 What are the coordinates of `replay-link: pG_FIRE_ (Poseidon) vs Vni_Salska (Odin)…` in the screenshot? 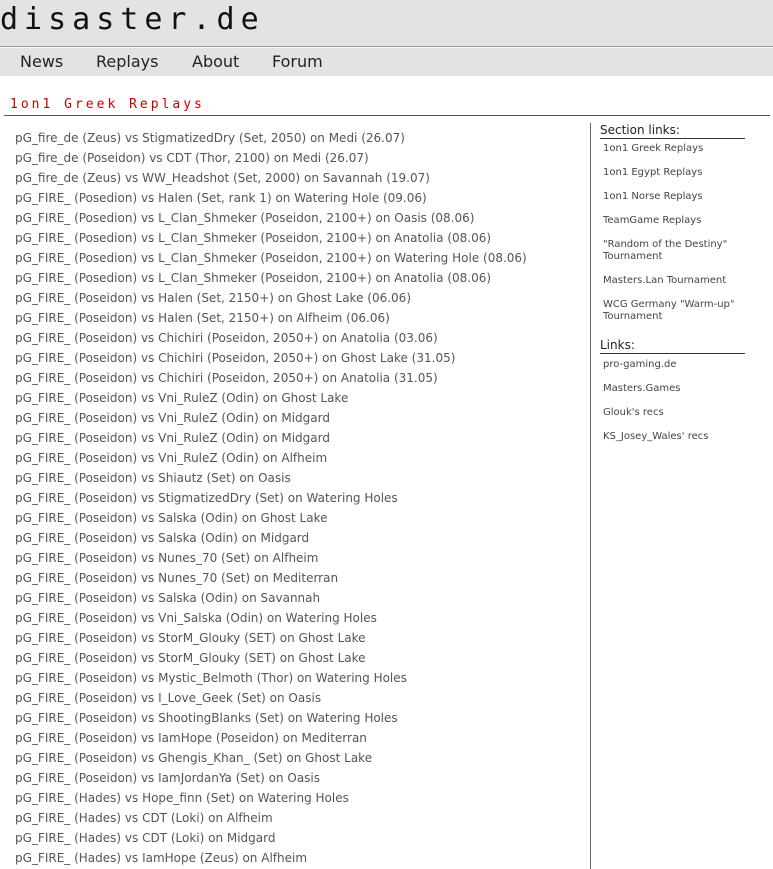 It's located at (271, 618).